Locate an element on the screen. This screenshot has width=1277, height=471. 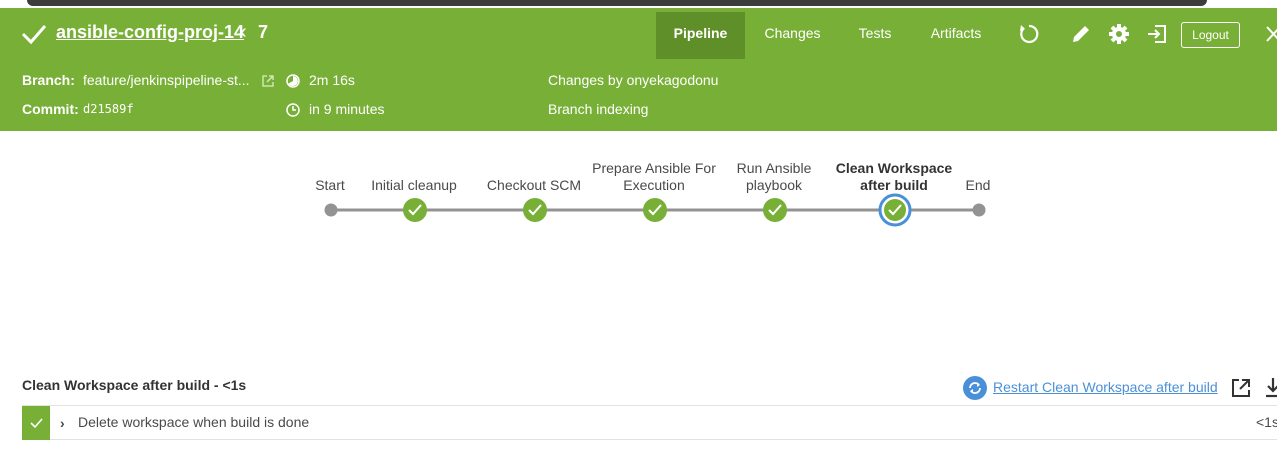
external-link-icon is located at coordinates (268, 81).